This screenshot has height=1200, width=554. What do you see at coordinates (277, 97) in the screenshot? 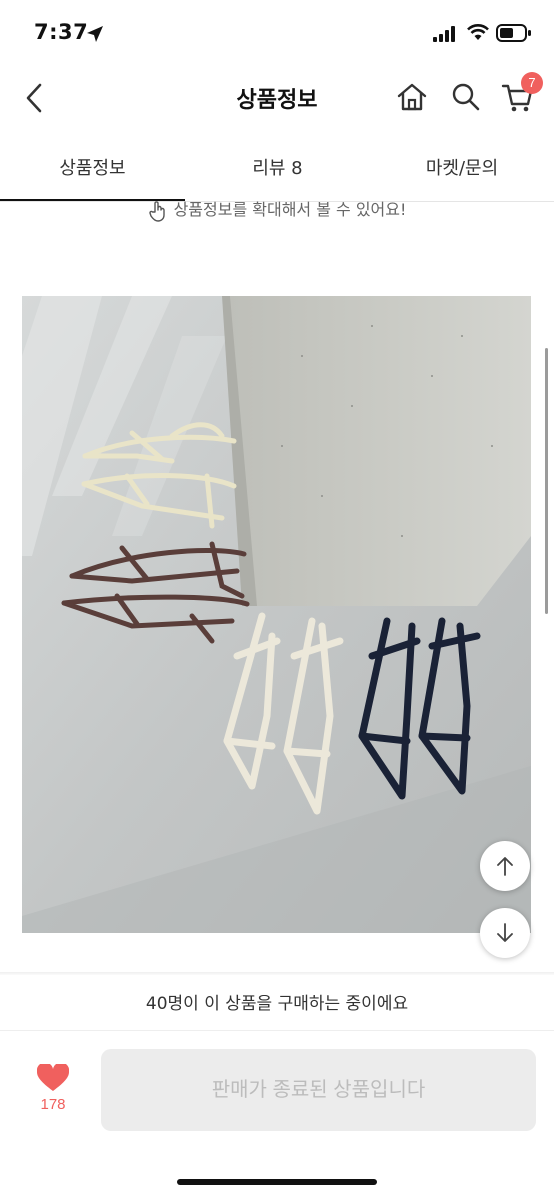
I see `header: 상품정보` at bounding box center [277, 97].